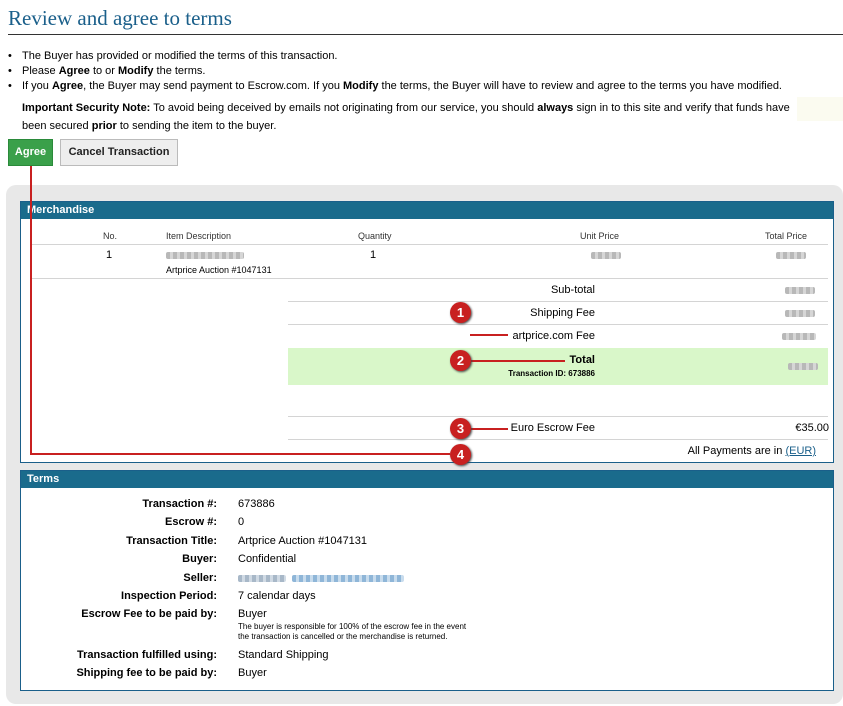 The height and width of the screenshot is (706, 843). Describe the element at coordinates (460, 428) in the screenshot. I see `annotation-marker-3: 3` at that location.